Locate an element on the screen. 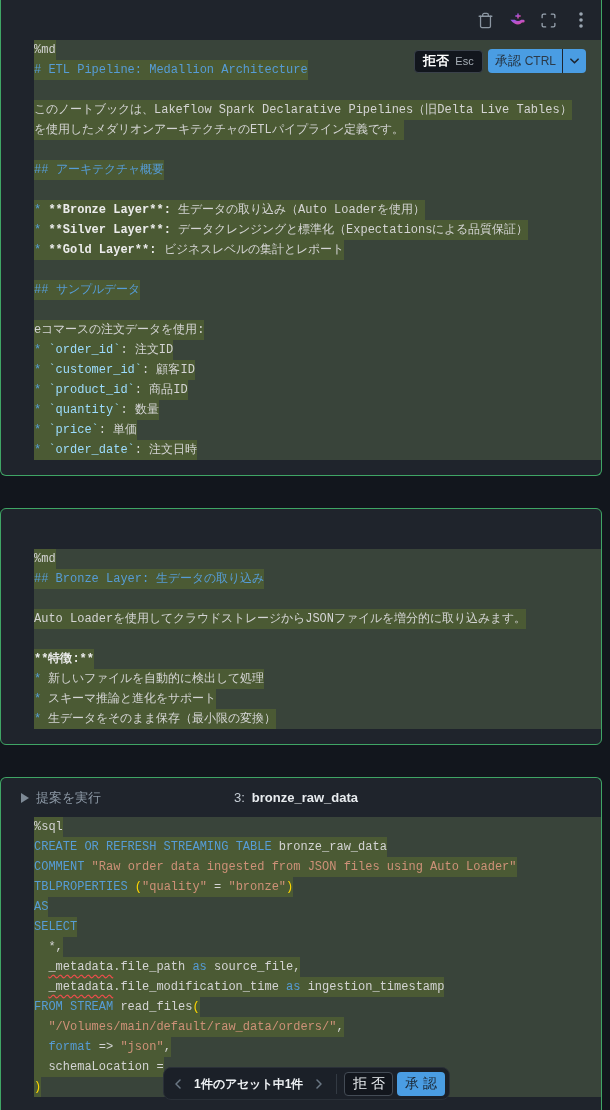 This screenshot has height=1110, width=610. accept-options-button is located at coordinates (574, 61).